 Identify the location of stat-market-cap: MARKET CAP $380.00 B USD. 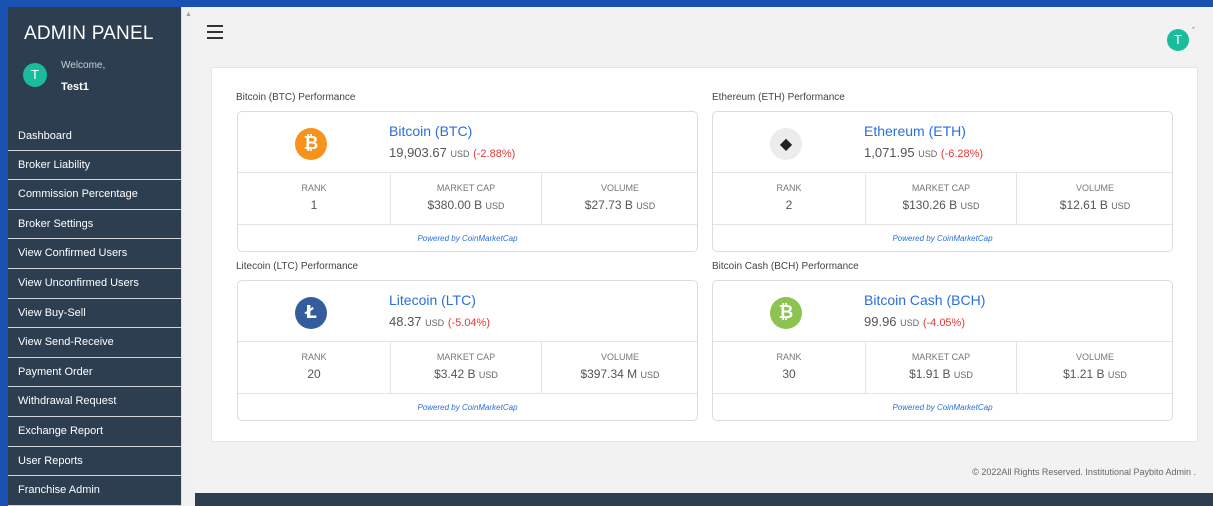
(465, 199).